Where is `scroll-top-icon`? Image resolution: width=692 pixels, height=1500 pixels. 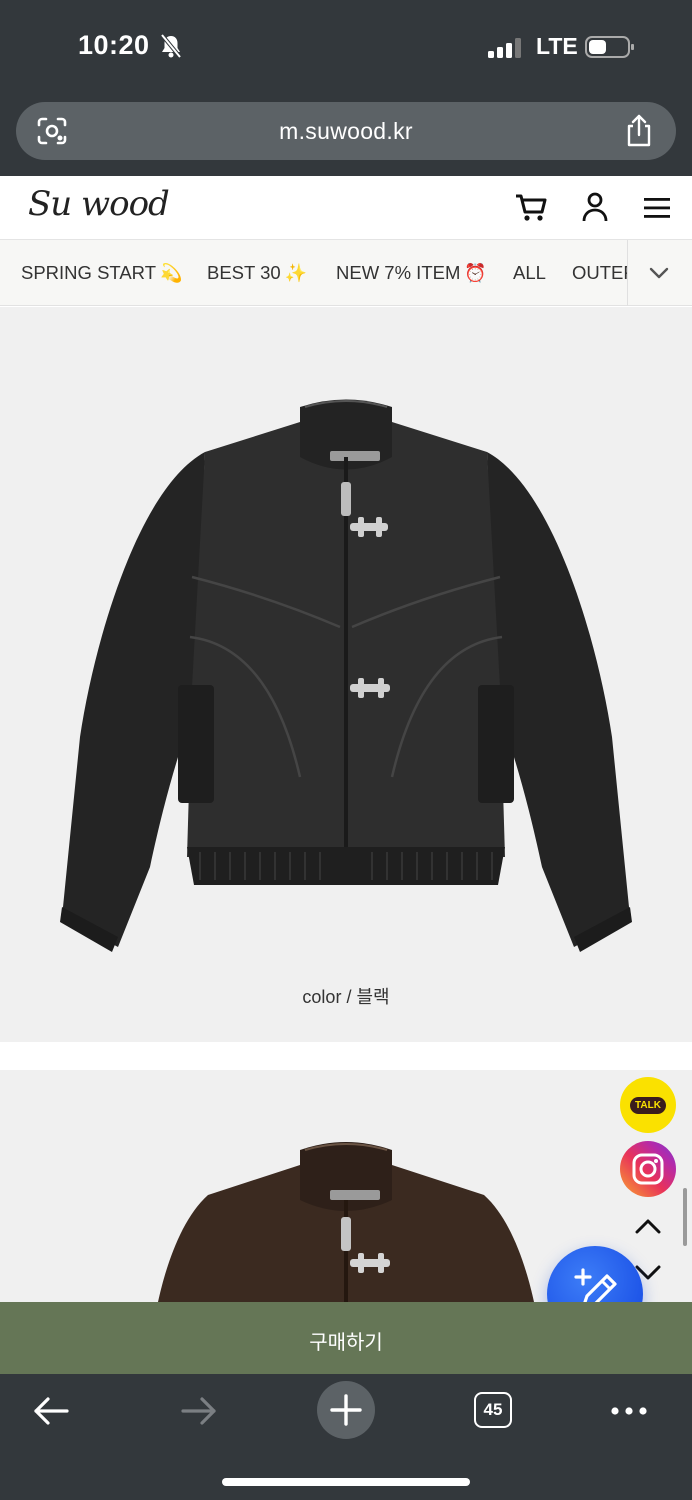 scroll-top-icon is located at coordinates (648, 1226).